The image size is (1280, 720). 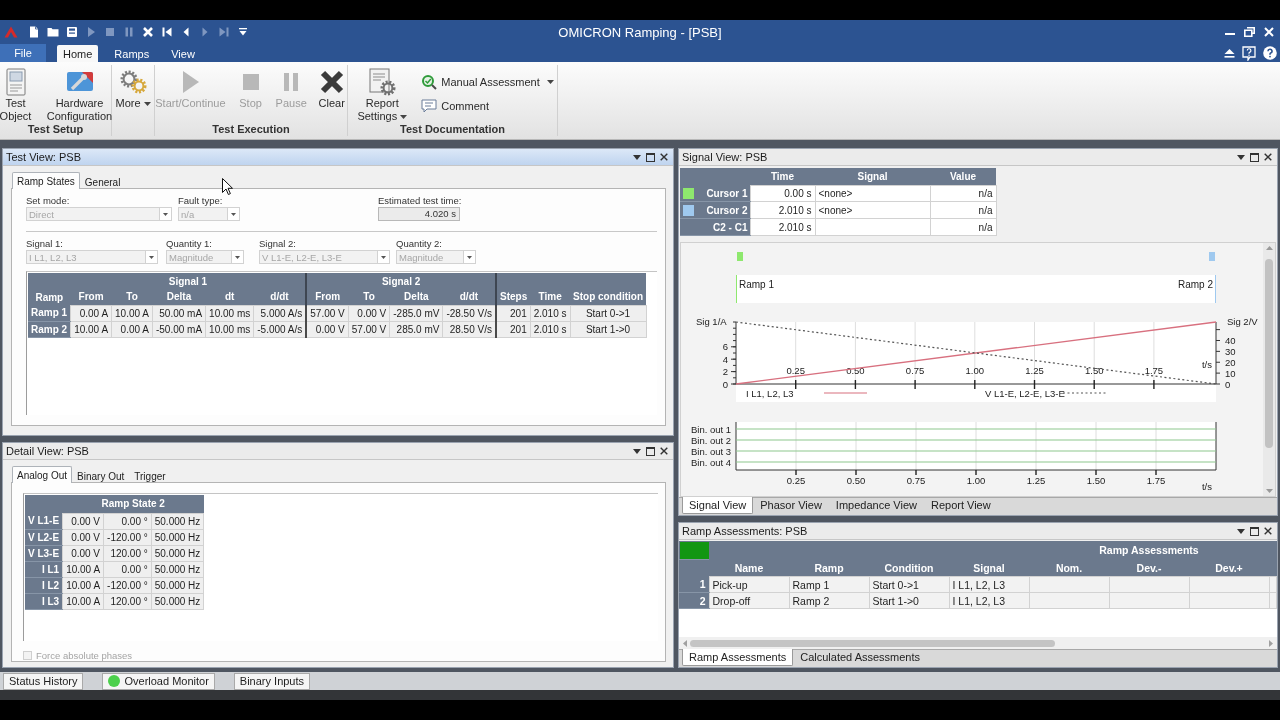 I want to click on table-cell: 57.00 V, so click(x=327, y=313).